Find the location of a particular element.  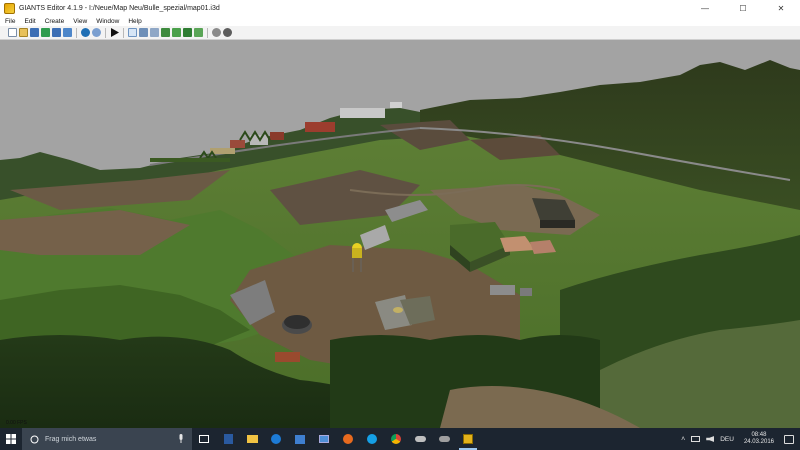

undo-icon is located at coordinates (85, 32).